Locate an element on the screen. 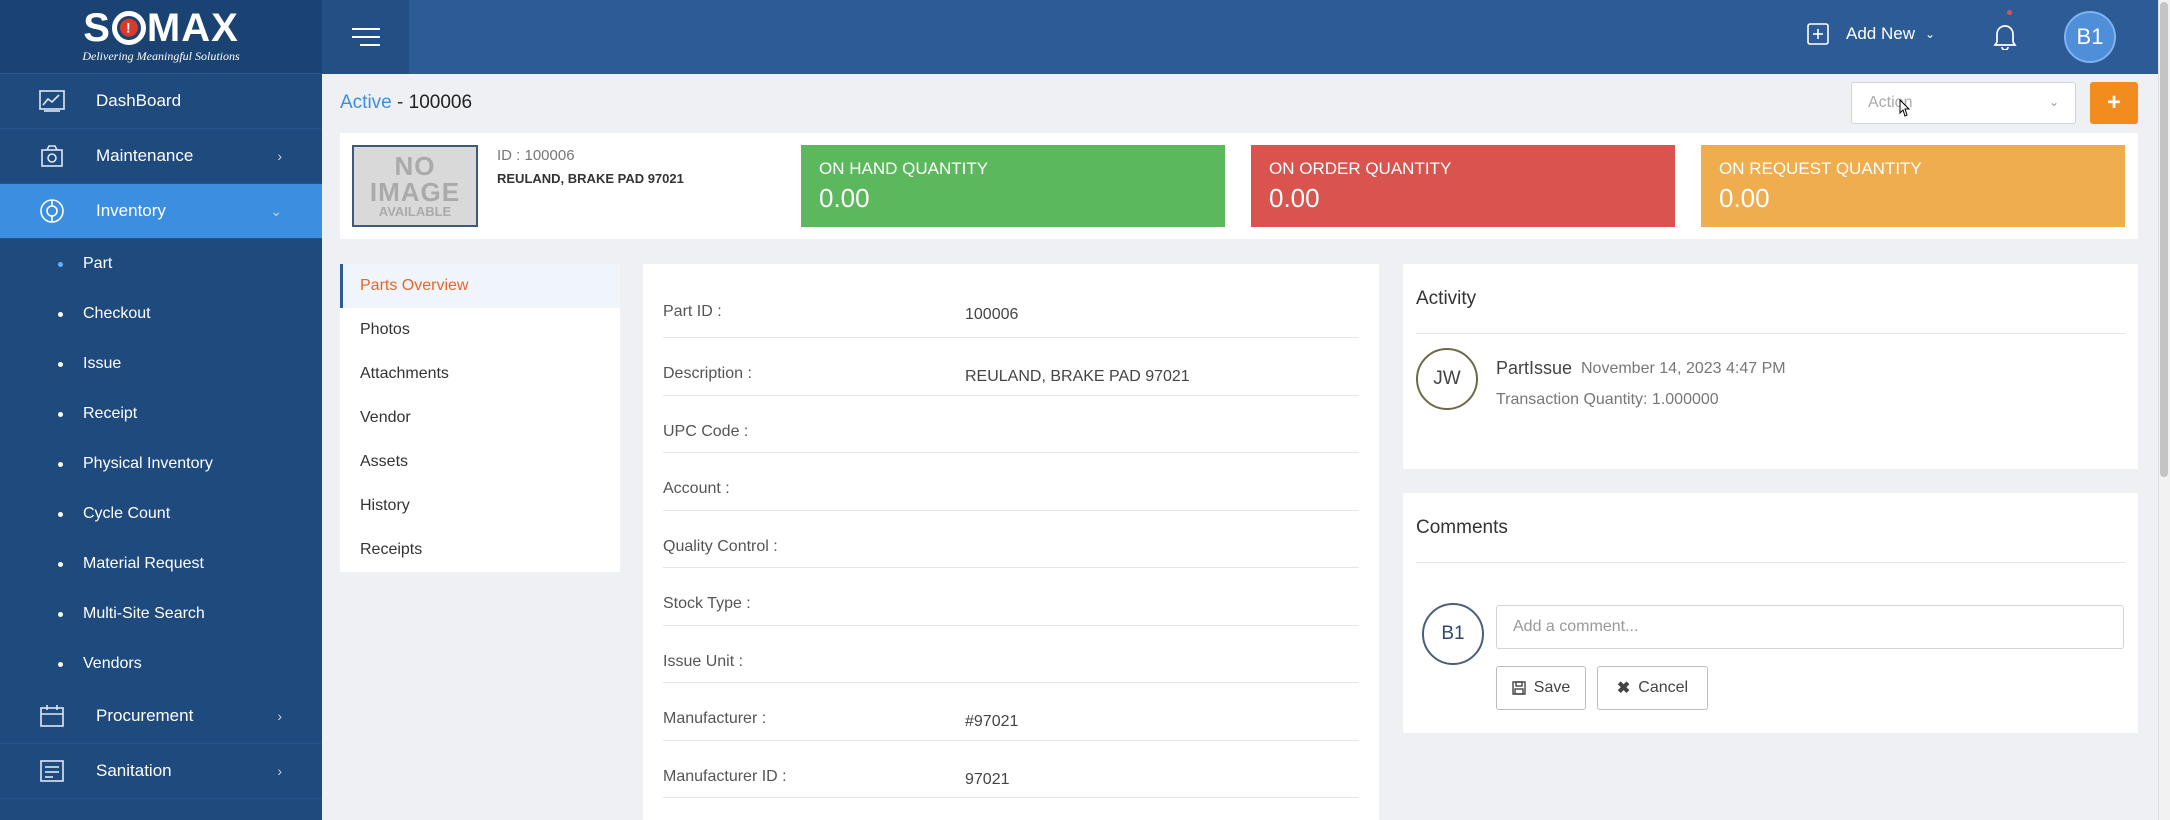  detail-value: REULAND, BRAKE PAD 97021 is located at coordinates (1077, 376).